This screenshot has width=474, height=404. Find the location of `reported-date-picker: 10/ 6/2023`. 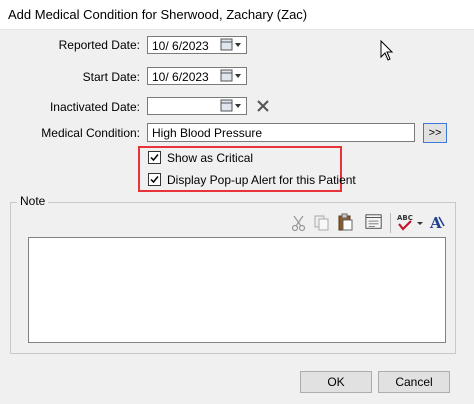

reported-date-picker: 10/ 6/2023 is located at coordinates (197, 45).